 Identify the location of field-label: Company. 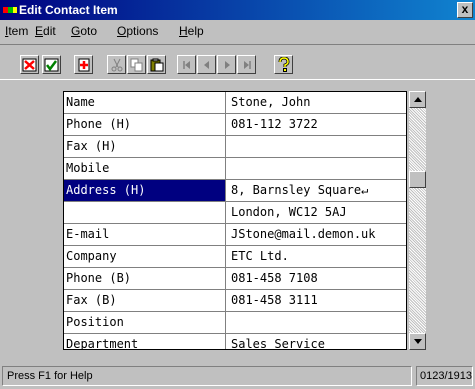
(145, 256).